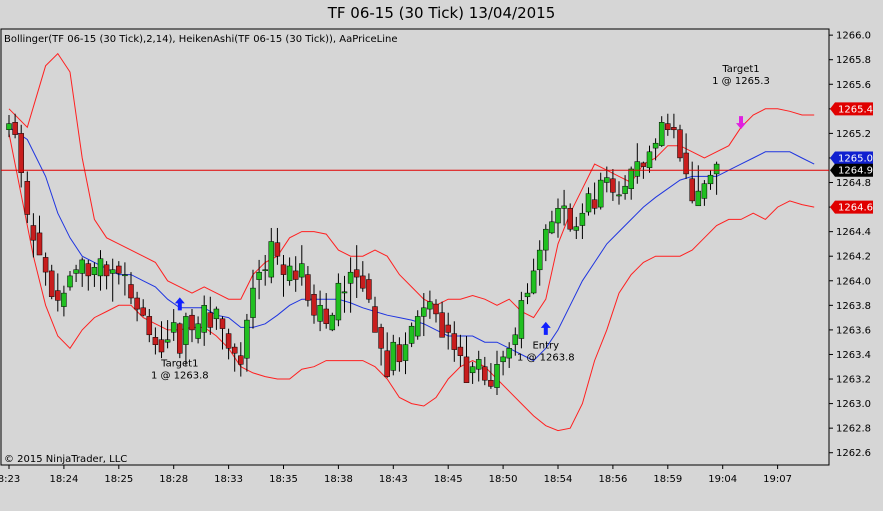  Describe the element at coordinates (180, 376) in the screenshot. I see `annotation-detail: 1 @ 1263.8` at that location.